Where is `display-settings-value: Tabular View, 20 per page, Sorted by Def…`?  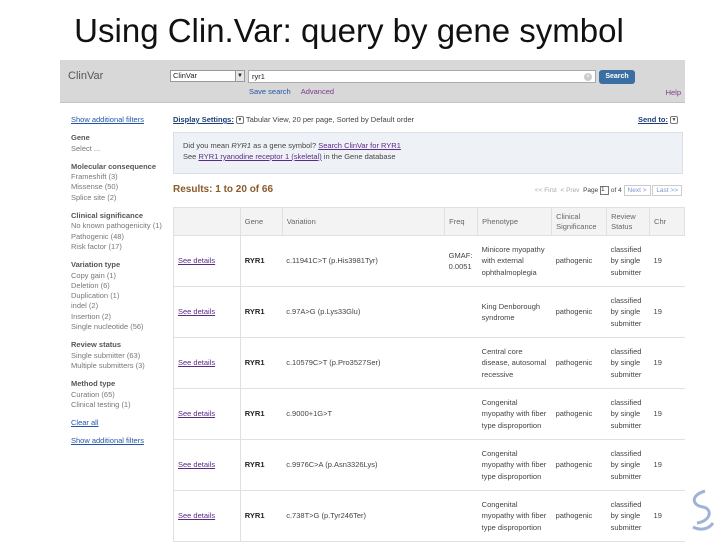 display-settings-value: Tabular View, 20 per page, Sorted by Def… is located at coordinates (330, 119).